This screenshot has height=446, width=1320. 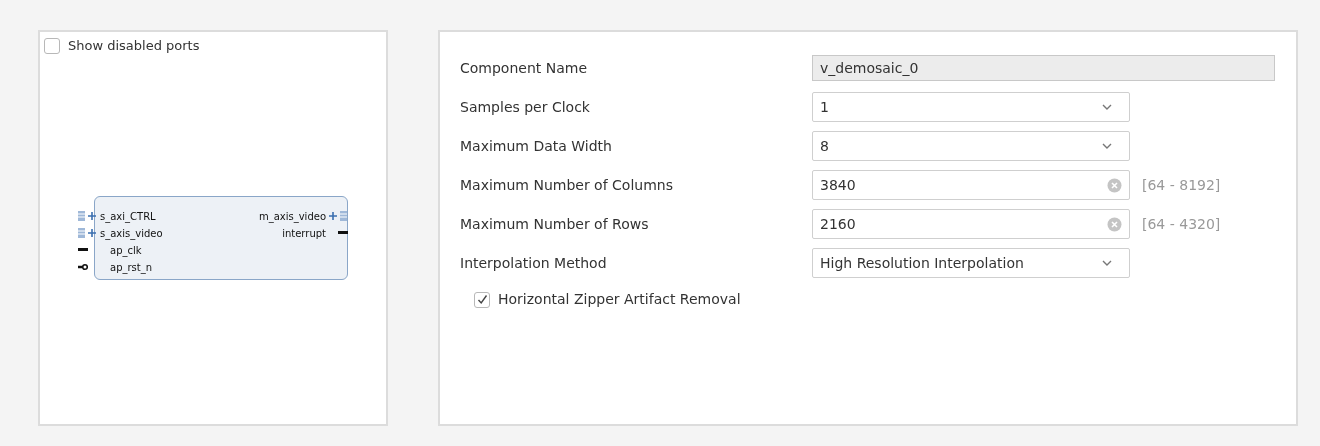 I want to click on number-field: 3840, so click(x=971, y=185).